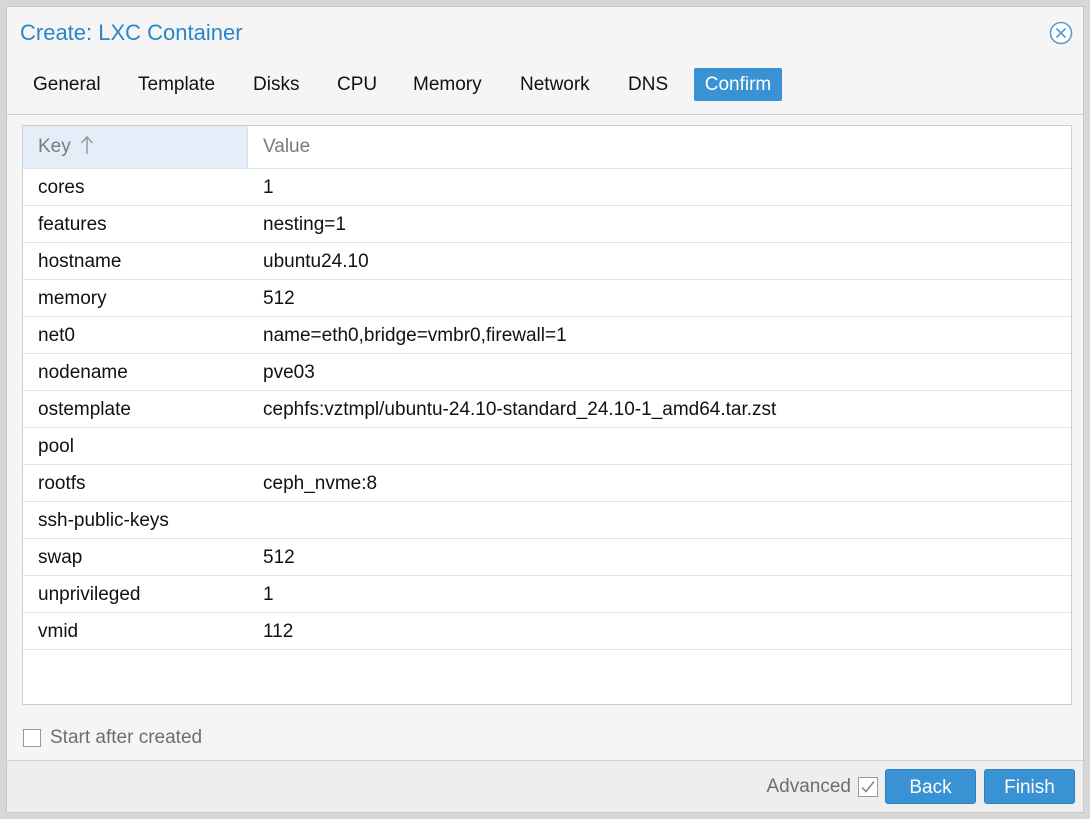 The width and height of the screenshot is (1090, 819). I want to click on start-after-created-box, so click(32, 738).